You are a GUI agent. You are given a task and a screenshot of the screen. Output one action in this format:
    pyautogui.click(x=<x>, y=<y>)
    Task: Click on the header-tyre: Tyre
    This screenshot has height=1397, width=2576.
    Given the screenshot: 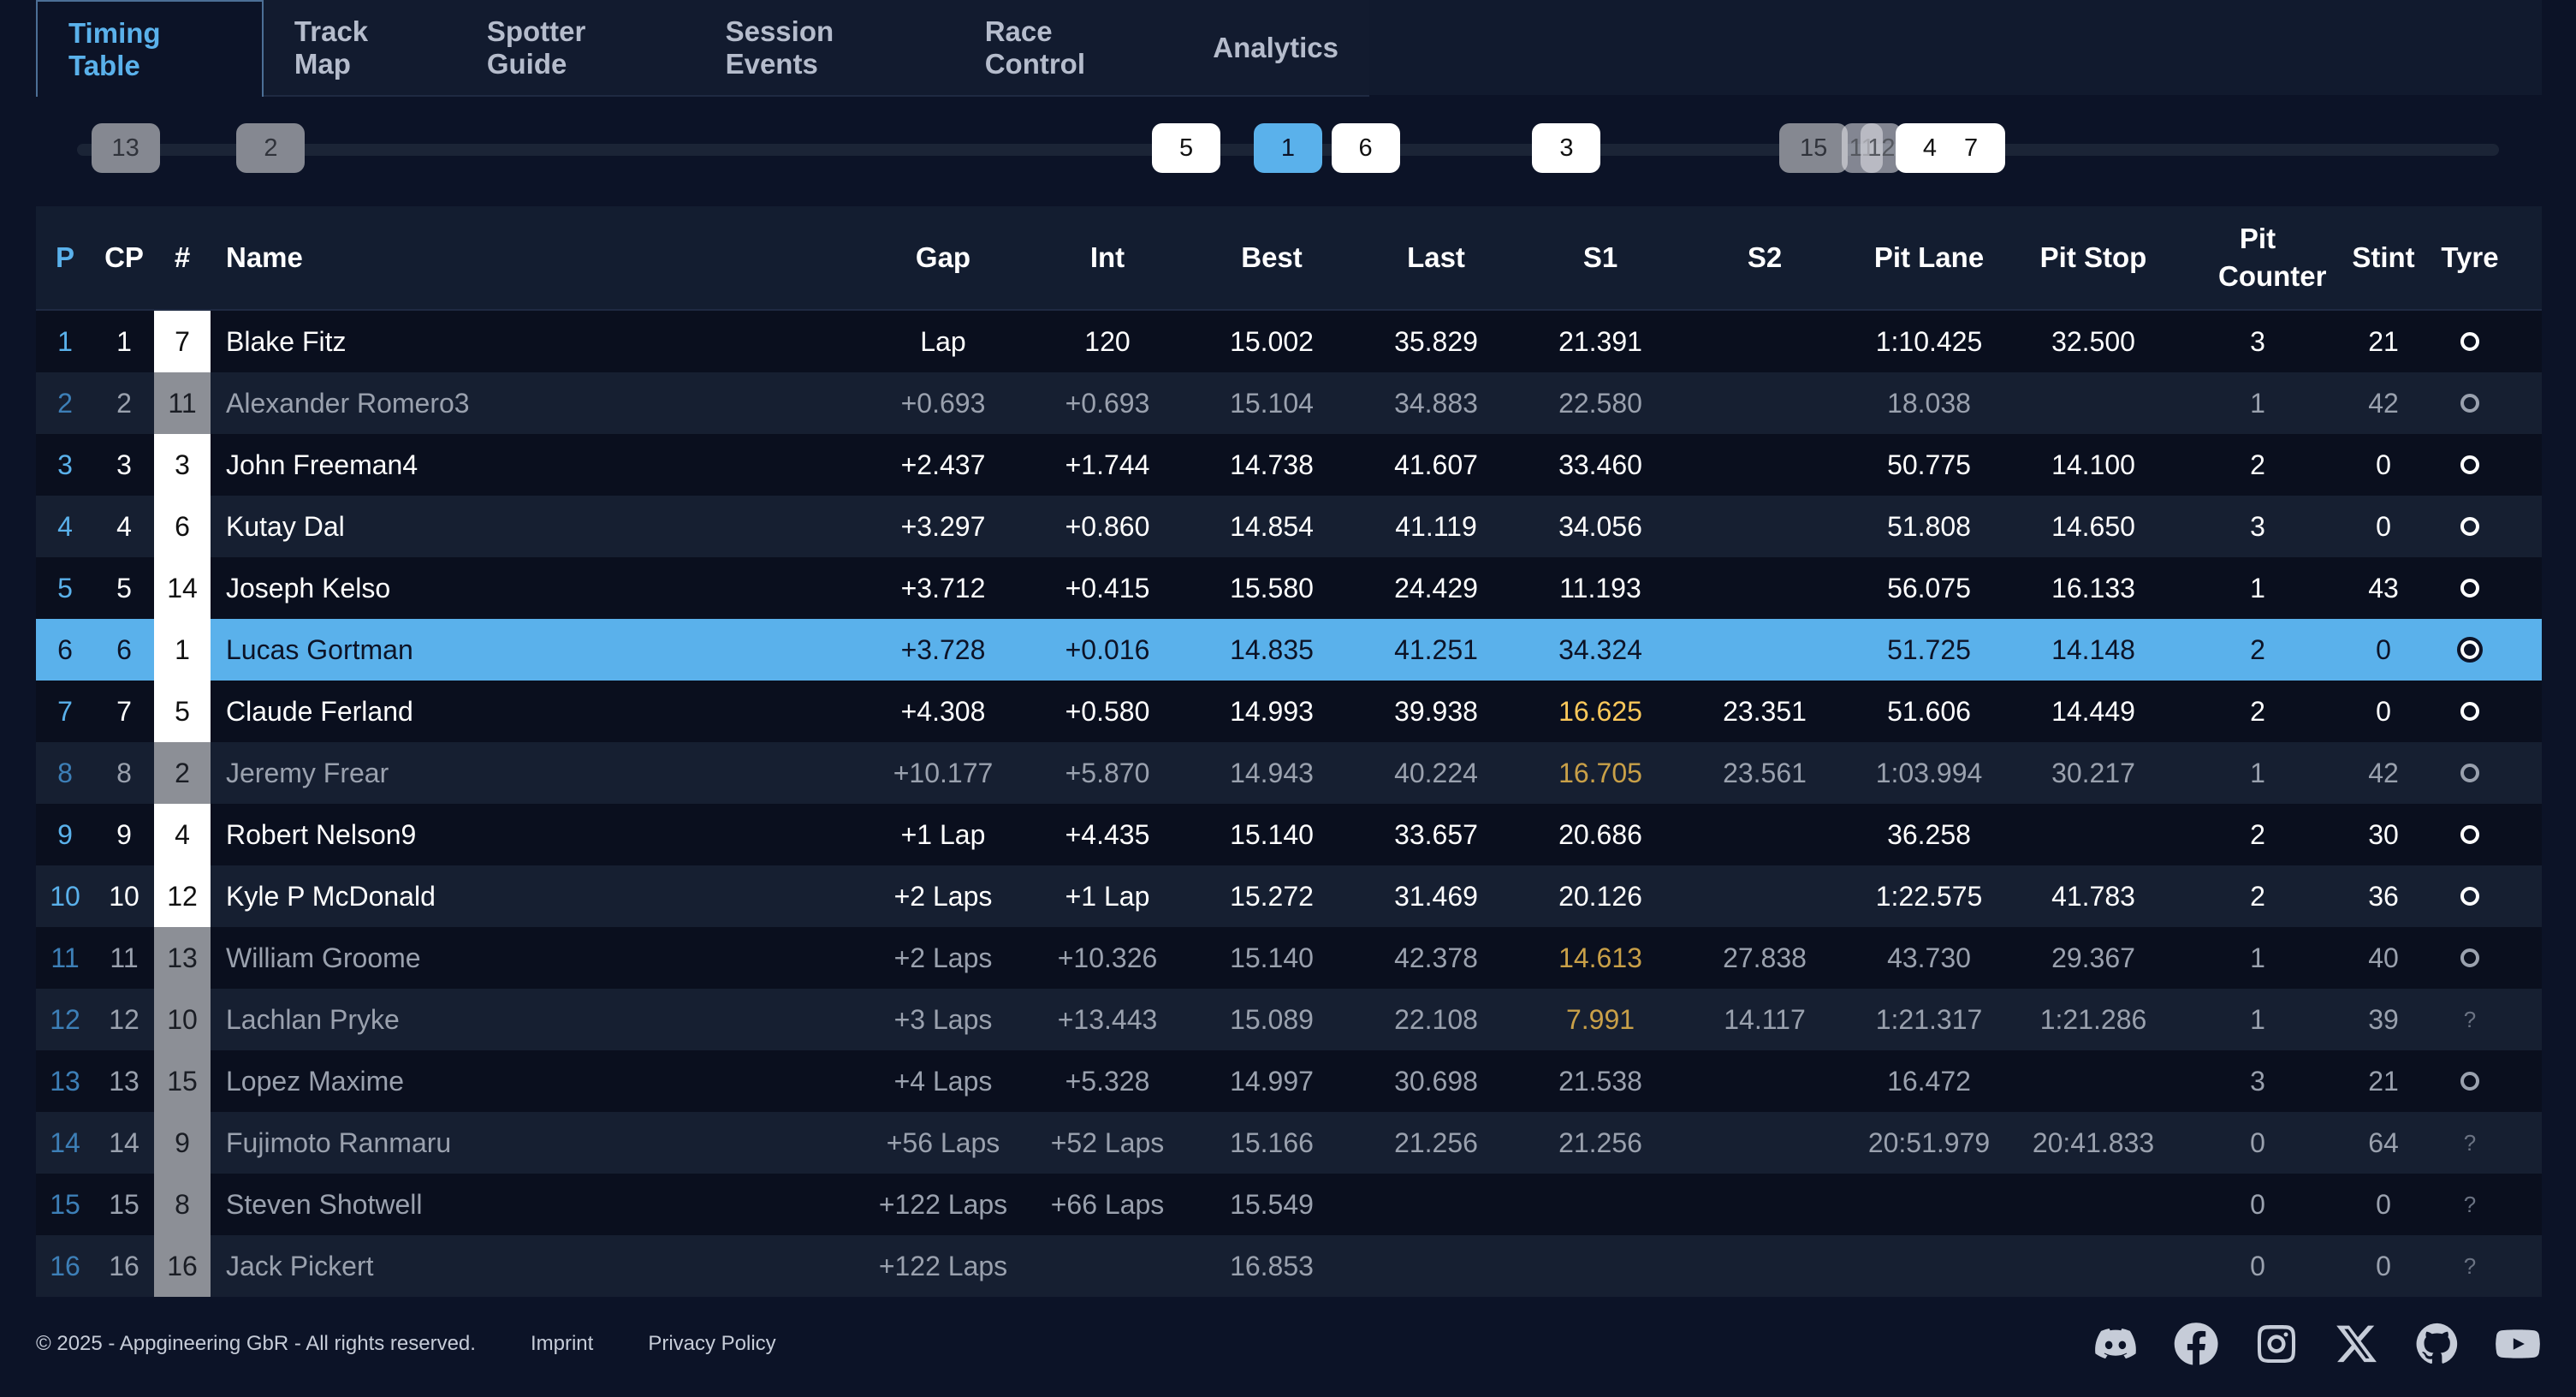 What is the action you would take?
    pyautogui.click(x=2470, y=257)
    